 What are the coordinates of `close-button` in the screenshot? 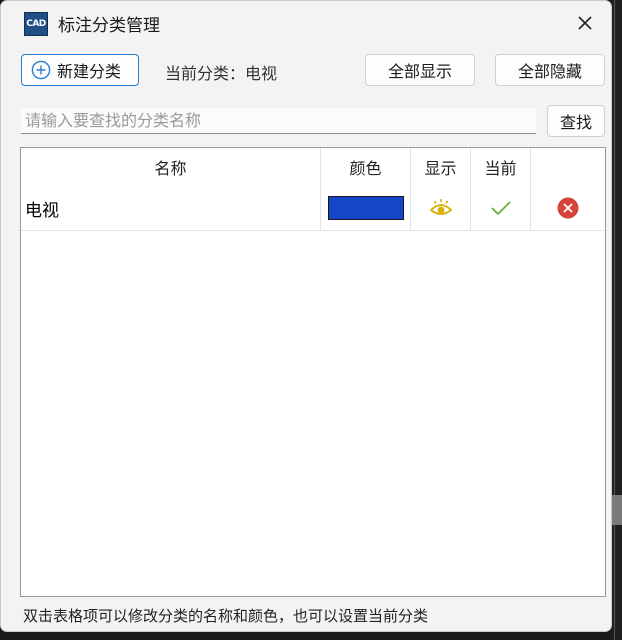 It's located at (585, 23).